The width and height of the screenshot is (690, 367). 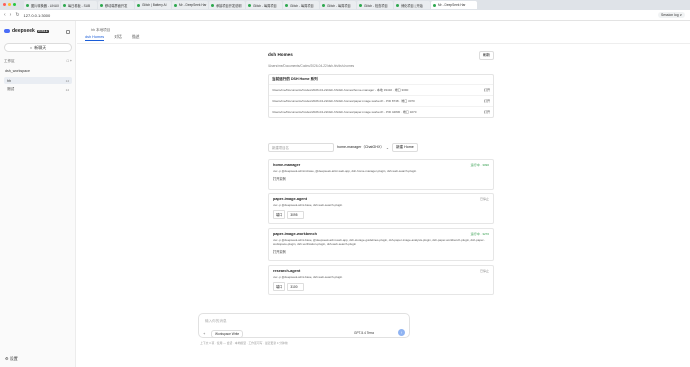 What do you see at coordinates (287, 271) in the screenshot?
I see `home-name: research-agent` at bounding box center [287, 271].